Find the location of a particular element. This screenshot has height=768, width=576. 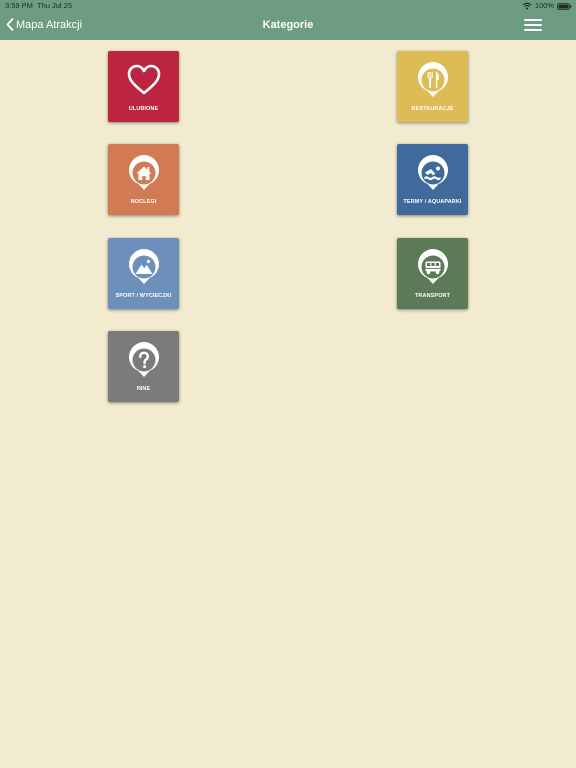

category-restauracje: RESTAURACJE is located at coordinates (432, 86).